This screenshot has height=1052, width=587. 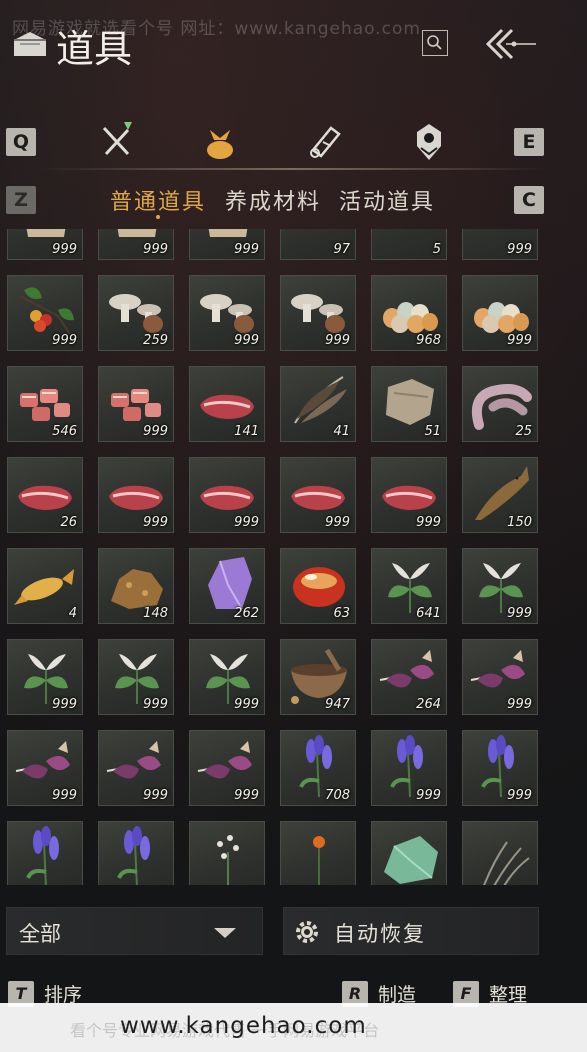 What do you see at coordinates (246, 613) in the screenshot?
I see `item-count: 262` at bounding box center [246, 613].